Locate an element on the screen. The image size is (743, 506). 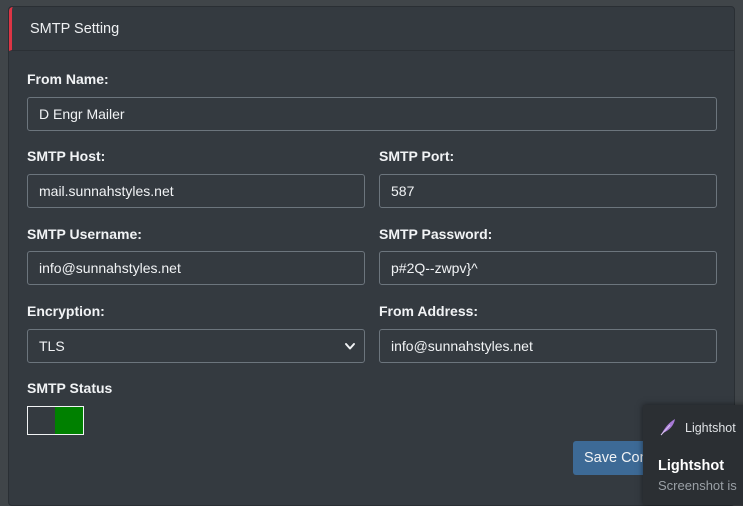
smtp-port-value: 587 is located at coordinates (403, 191).